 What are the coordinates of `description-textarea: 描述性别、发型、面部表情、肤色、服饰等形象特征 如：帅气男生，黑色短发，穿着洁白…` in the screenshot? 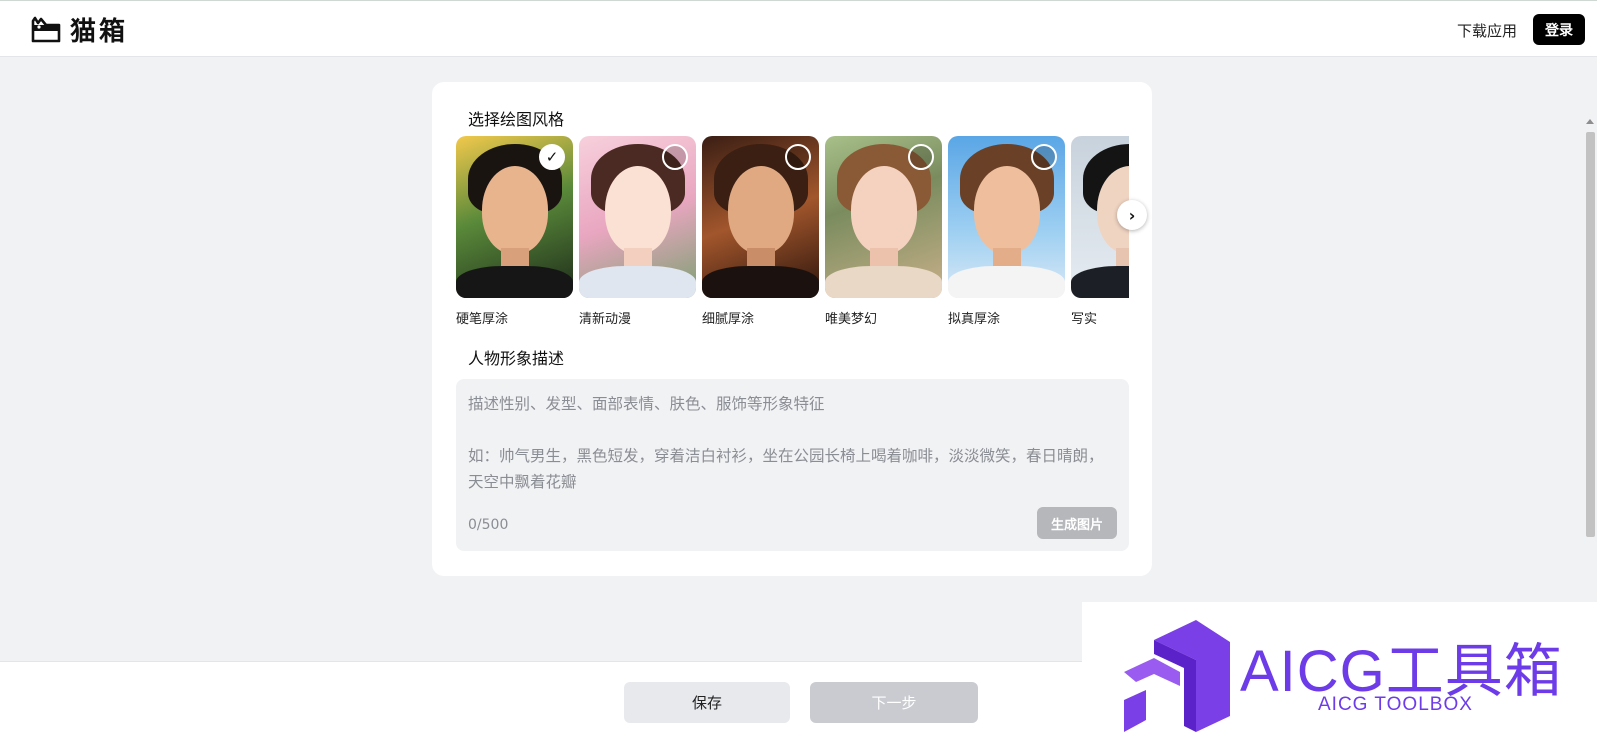 It's located at (792, 465).